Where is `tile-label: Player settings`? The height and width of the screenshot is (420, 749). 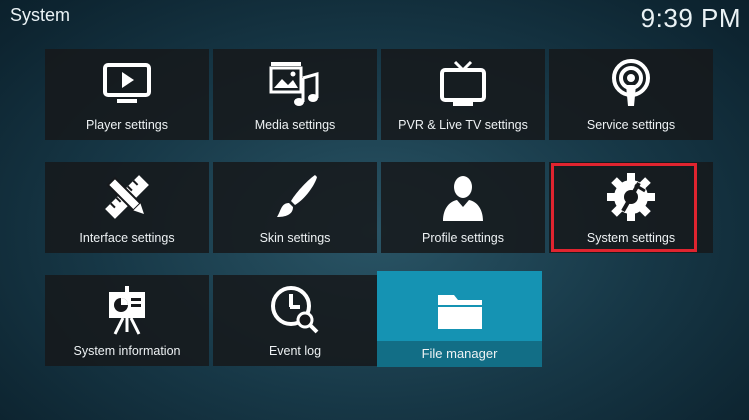
tile-label: Player settings is located at coordinates (127, 125).